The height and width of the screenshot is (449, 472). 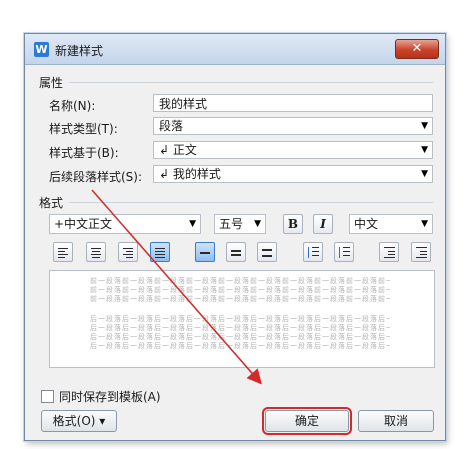 I want to click on format-divider, so click(x=251, y=202).